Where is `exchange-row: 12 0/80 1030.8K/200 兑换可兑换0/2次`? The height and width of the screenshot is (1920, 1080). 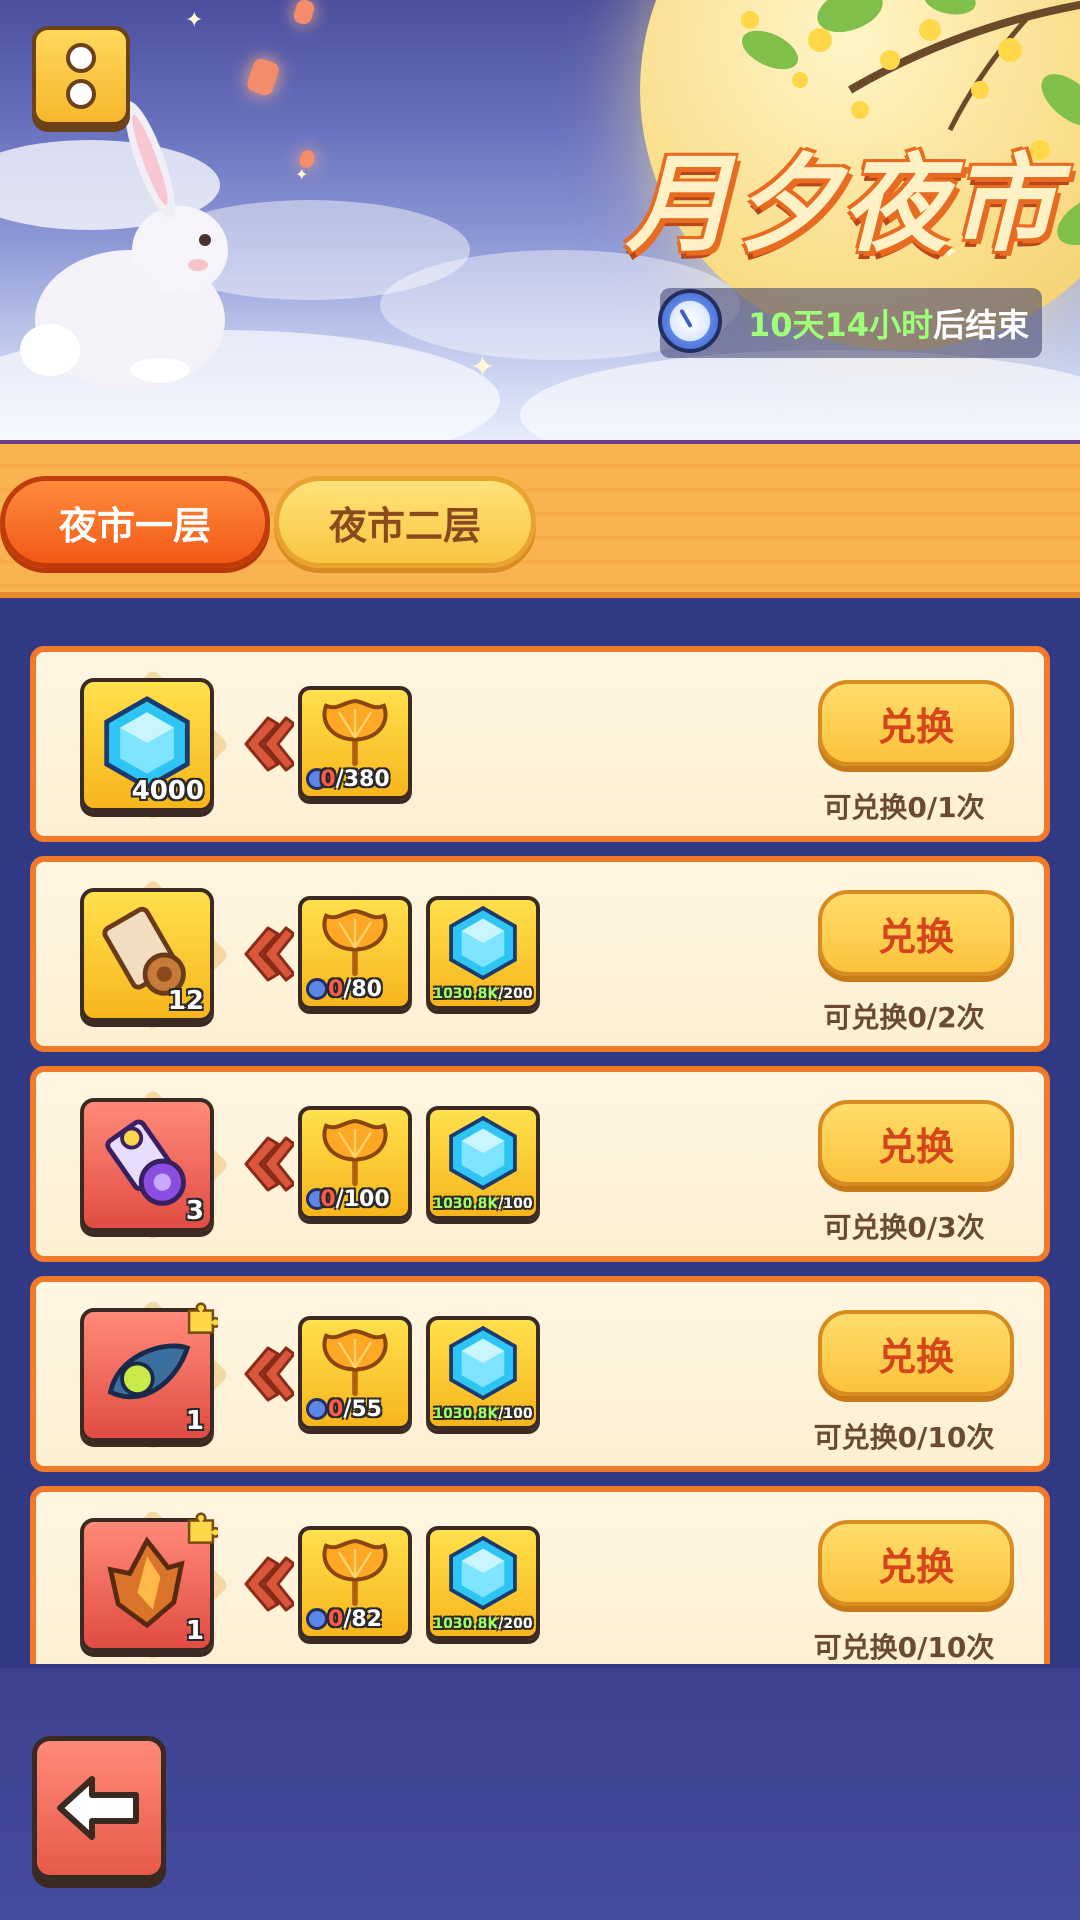 exchange-row: 12 0/80 1030.8K/200 兑换可兑换0/2次 is located at coordinates (540, 954).